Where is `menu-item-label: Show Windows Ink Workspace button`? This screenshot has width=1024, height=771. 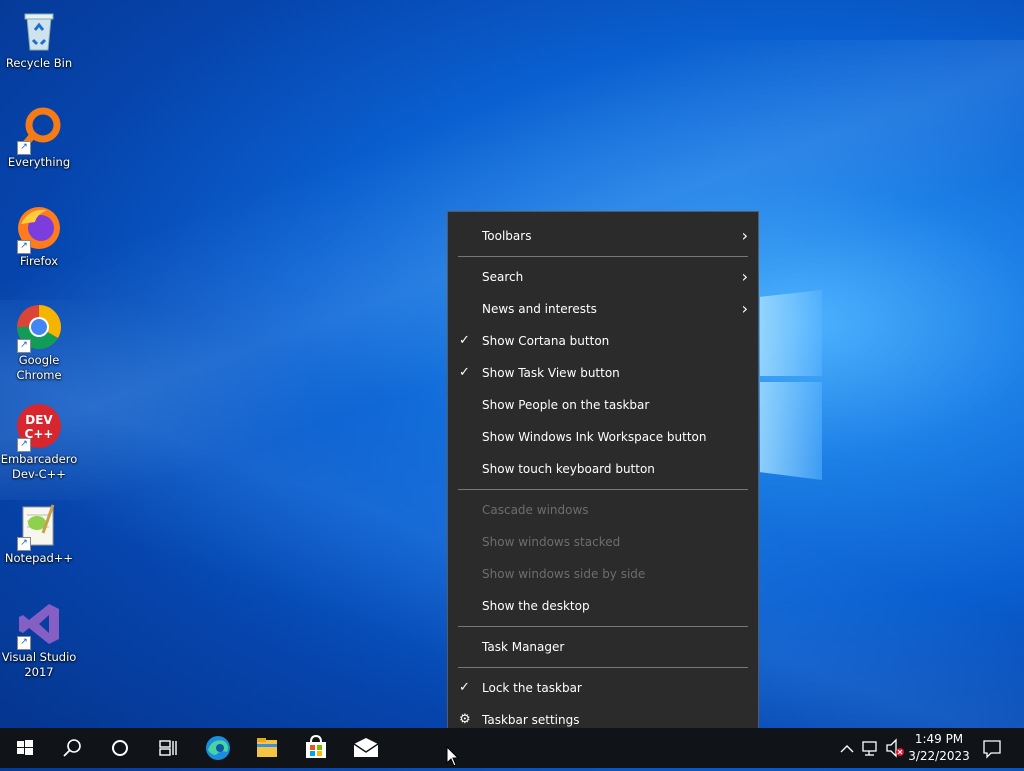
menu-item-label: Show Windows Ink Workspace button is located at coordinates (594, 437).